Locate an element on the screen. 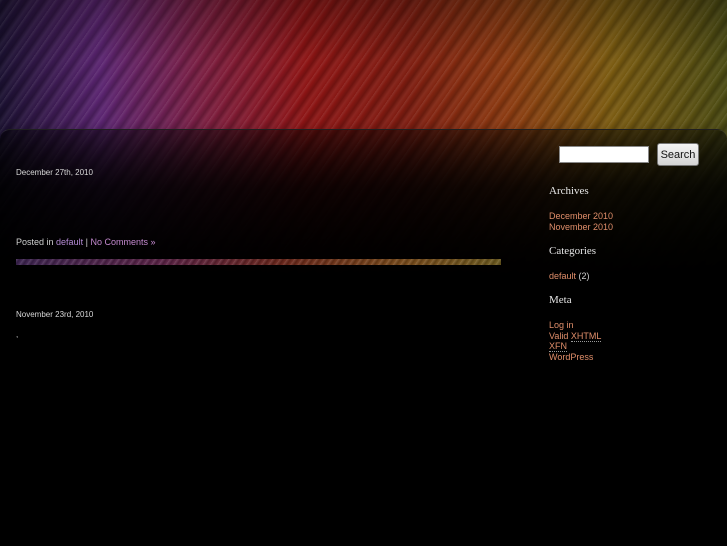 Image resolution: width=727 pixels, height=546 pixels. archive-link-november-2010: November 2010 is located at coordinates (581, 227).